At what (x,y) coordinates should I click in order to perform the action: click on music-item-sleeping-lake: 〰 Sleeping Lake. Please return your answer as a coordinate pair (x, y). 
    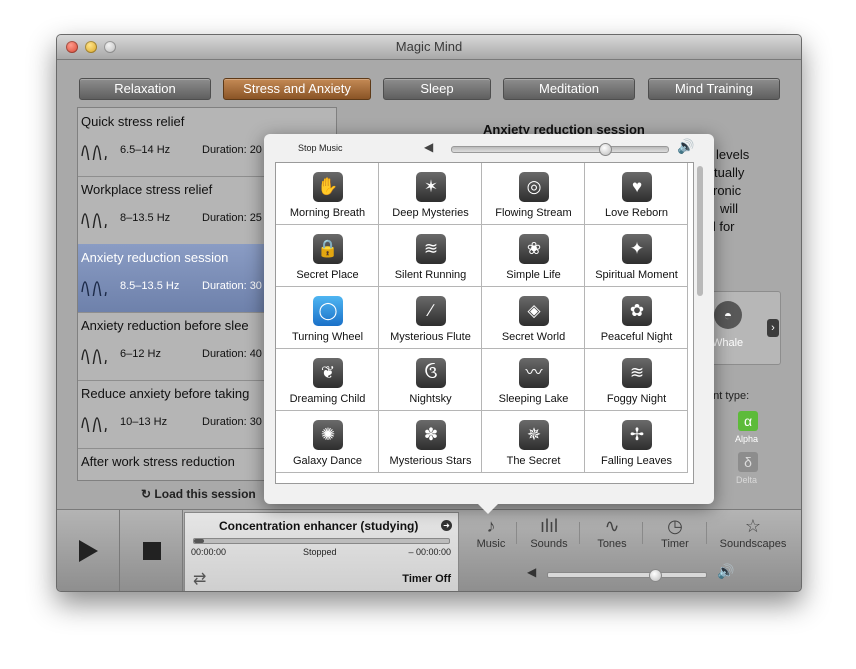
    Looking at the image, I should click on (533, 380).